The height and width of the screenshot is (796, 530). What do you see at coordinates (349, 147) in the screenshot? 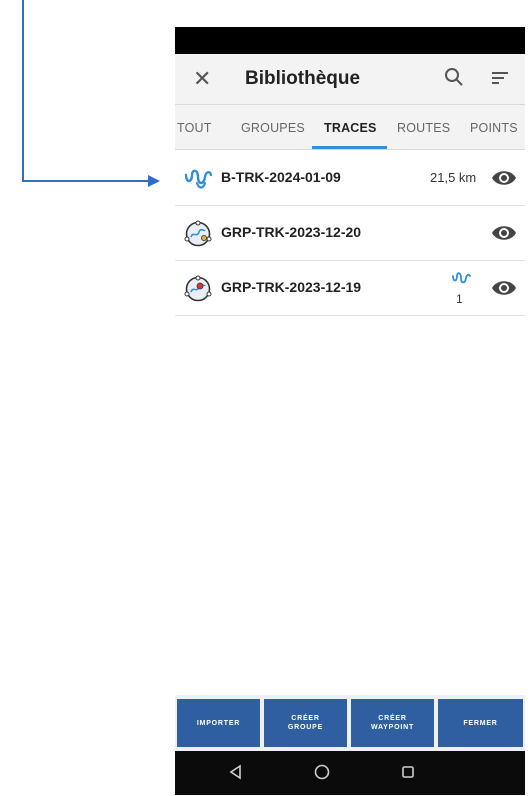
I see `active-tab-indicator` at bounding box center [349, 147].